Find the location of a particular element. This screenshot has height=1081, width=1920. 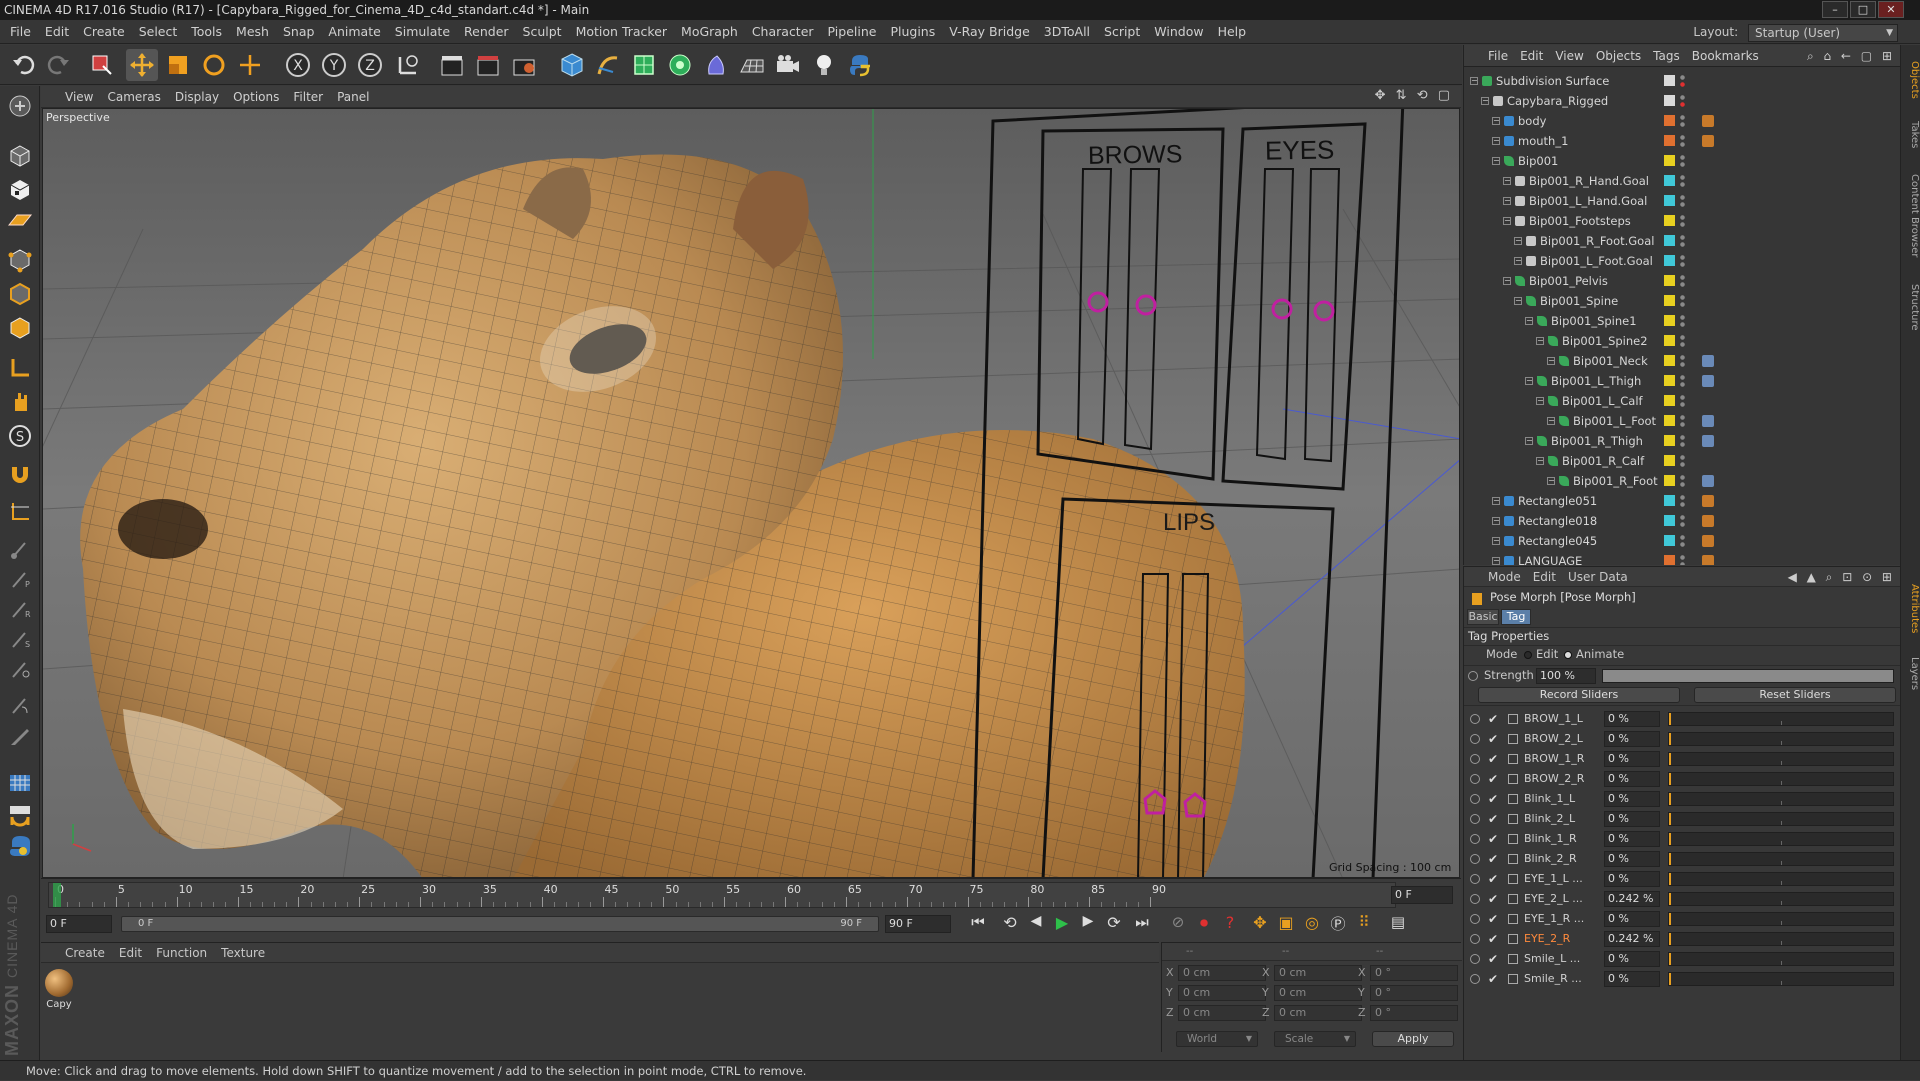

material-menu-function: Function is located at coordinates (181, 953).